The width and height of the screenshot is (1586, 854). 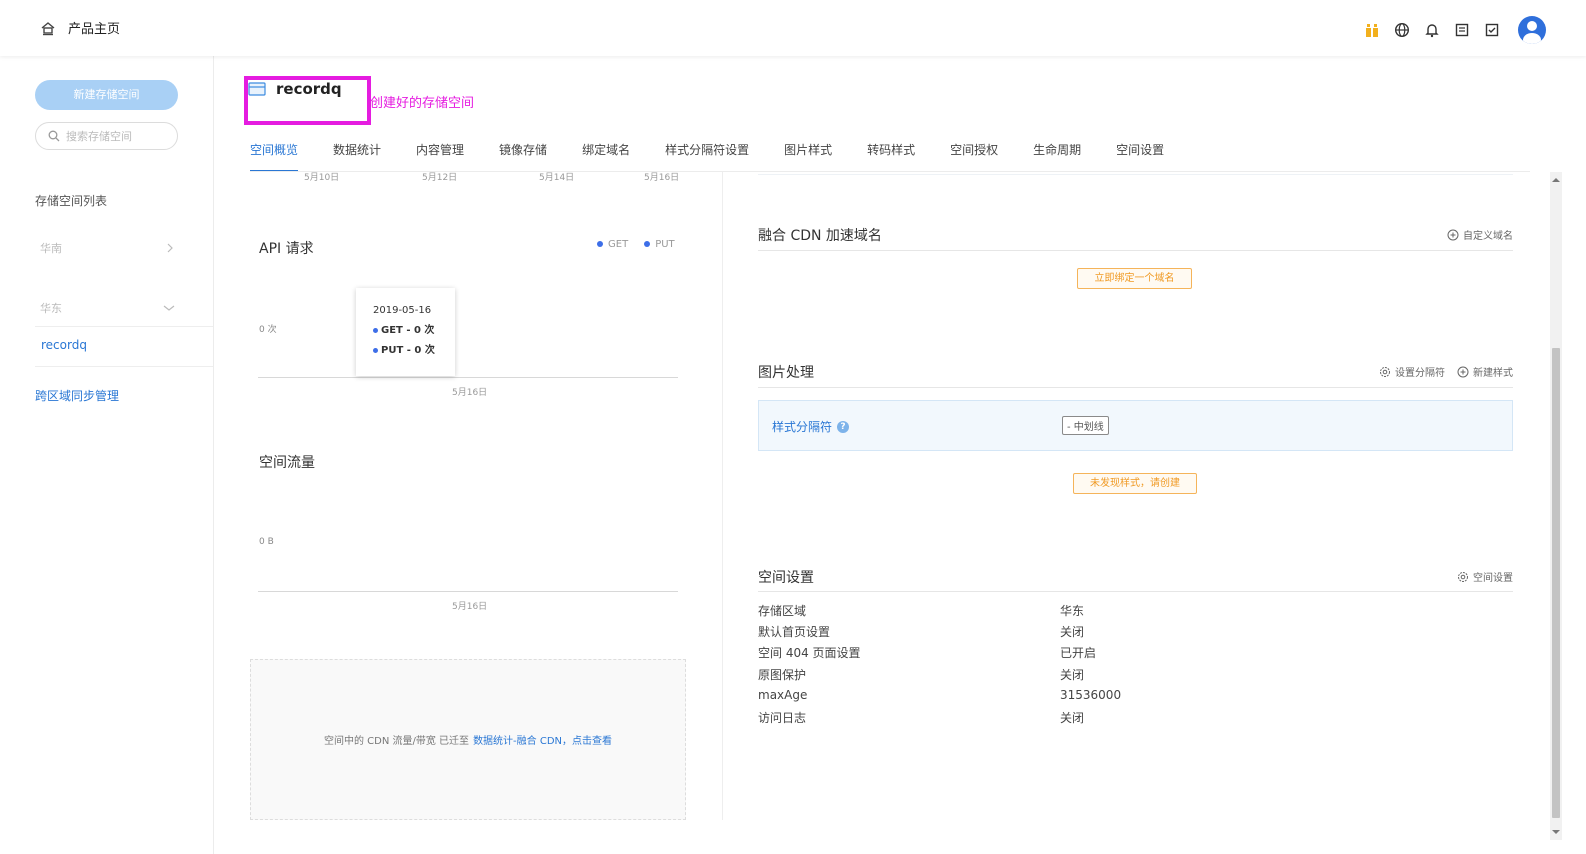 I want to click on separator-value-tag: - 中划线, so click(x=1085, y=425).